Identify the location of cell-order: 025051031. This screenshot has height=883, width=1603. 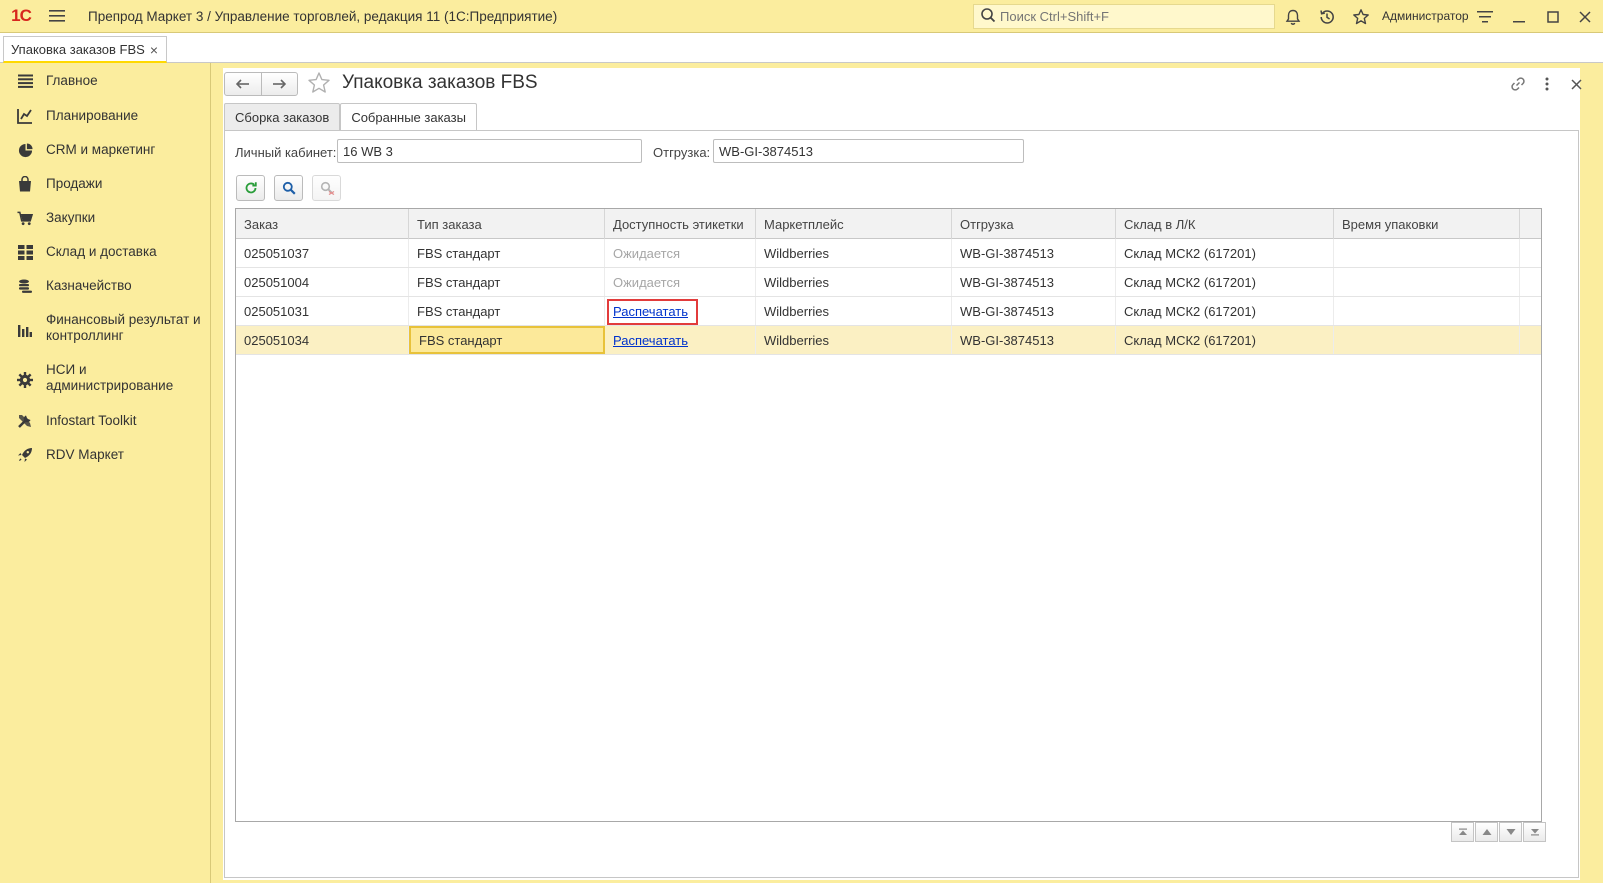
(322, 311).